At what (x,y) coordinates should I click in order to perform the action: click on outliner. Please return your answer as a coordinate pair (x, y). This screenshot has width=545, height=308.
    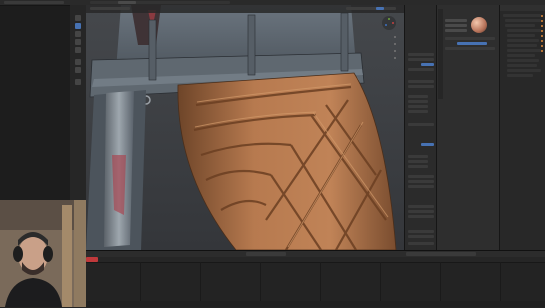
    Looking at the image, I should click on (522, 127).